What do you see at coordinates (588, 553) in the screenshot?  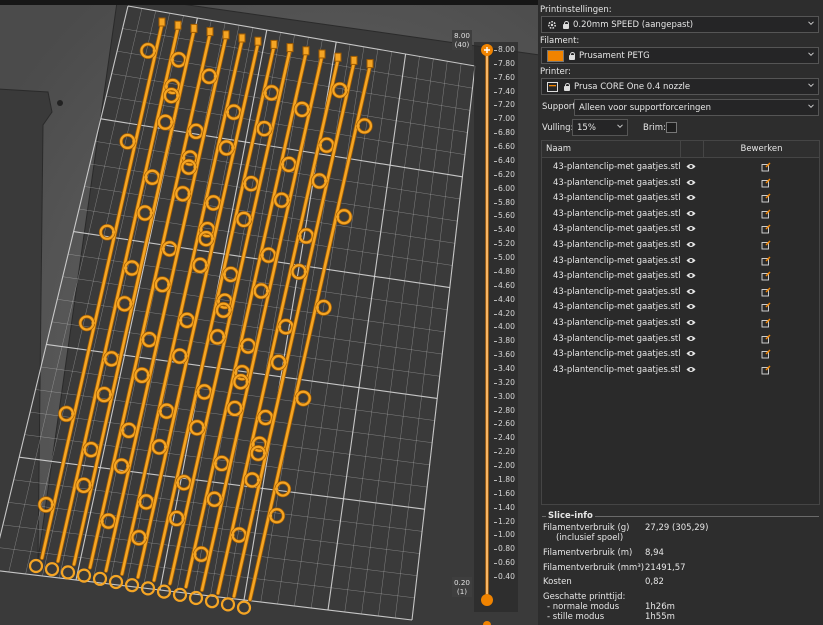 I see `filament-m-label: Filamentverbruik (m)` at bounding box center [588, 553].